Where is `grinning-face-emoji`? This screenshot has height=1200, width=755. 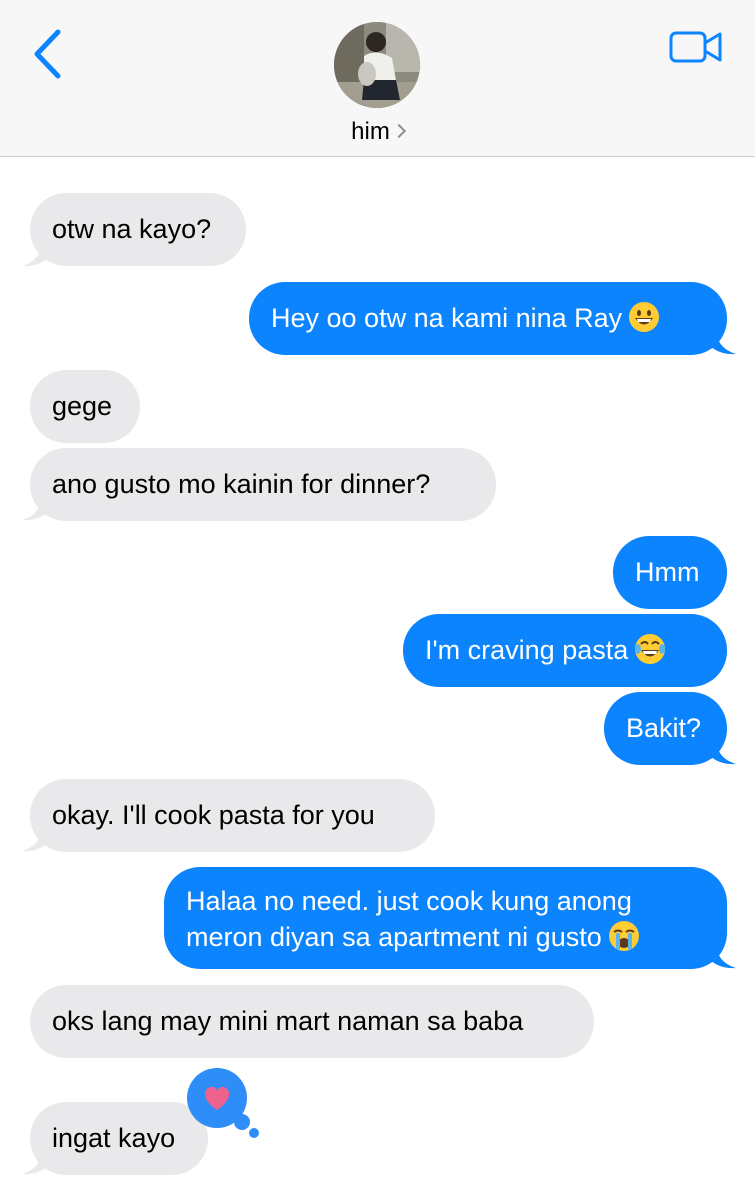 grinning-face-emoji is located at coordinates (644, 317).